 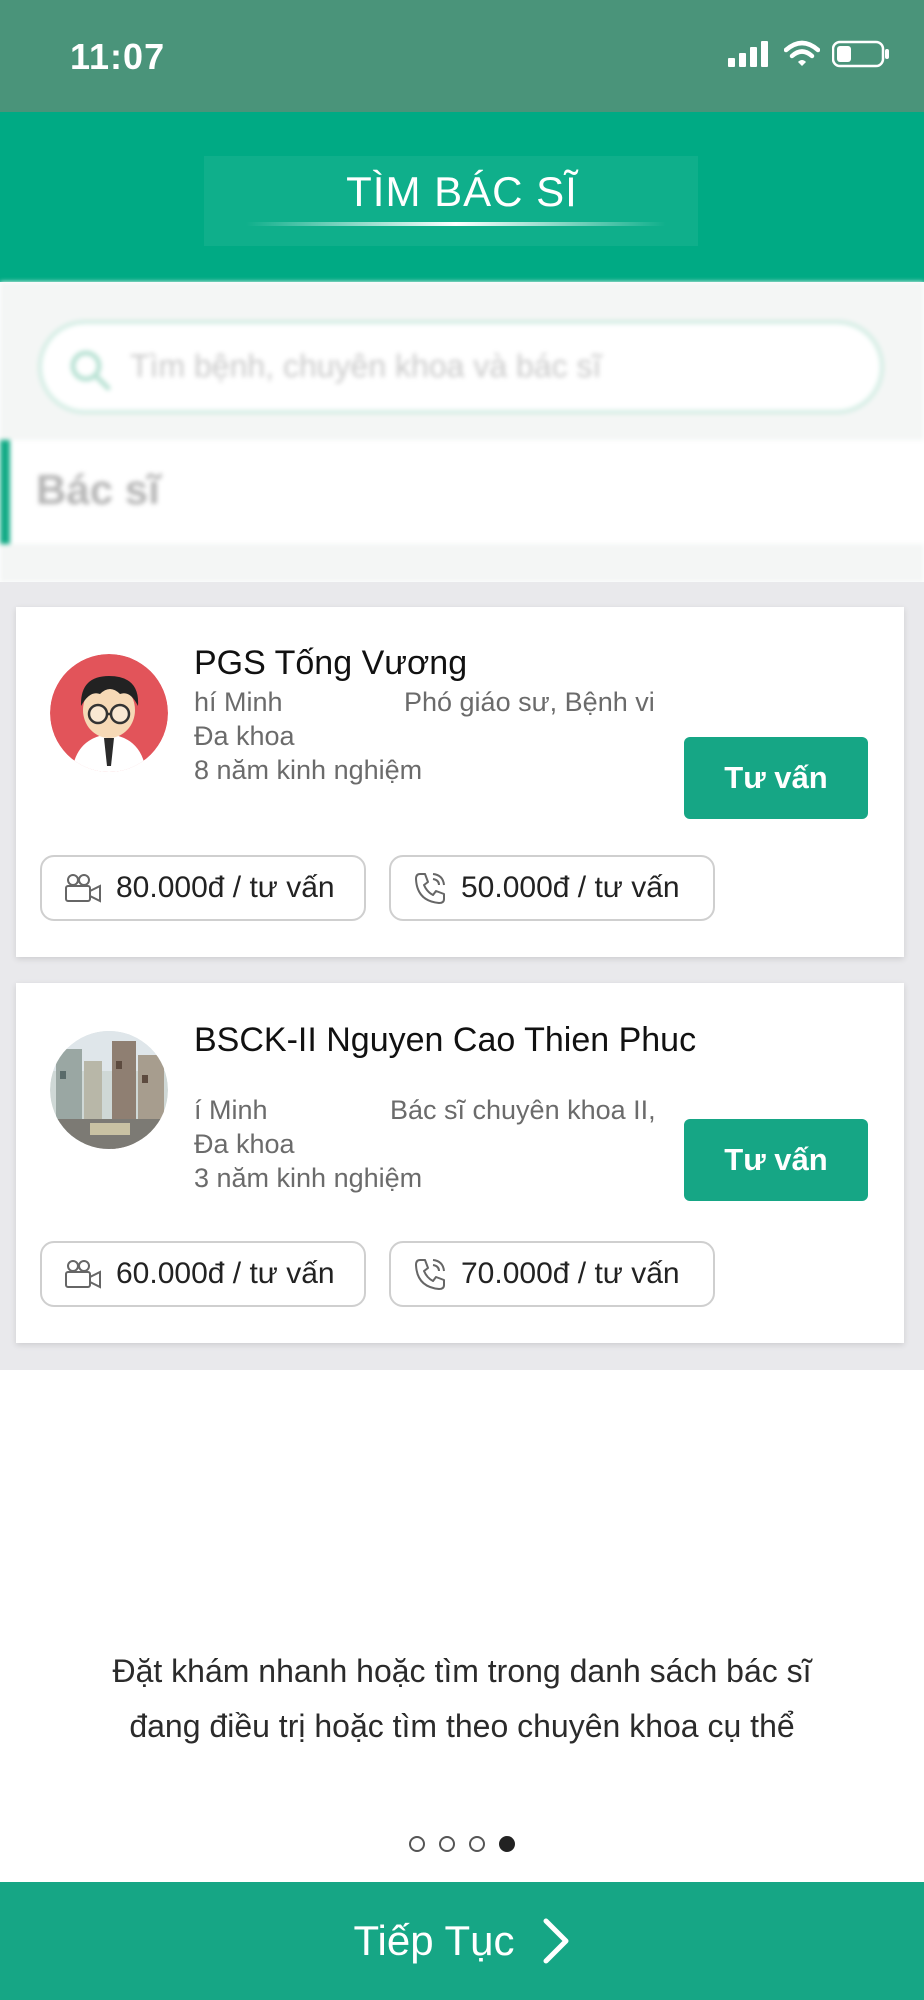 I want to click on search-input: Tìm bệnh, chuyên khoa và bác sĩ, so click(x=461, y=367).